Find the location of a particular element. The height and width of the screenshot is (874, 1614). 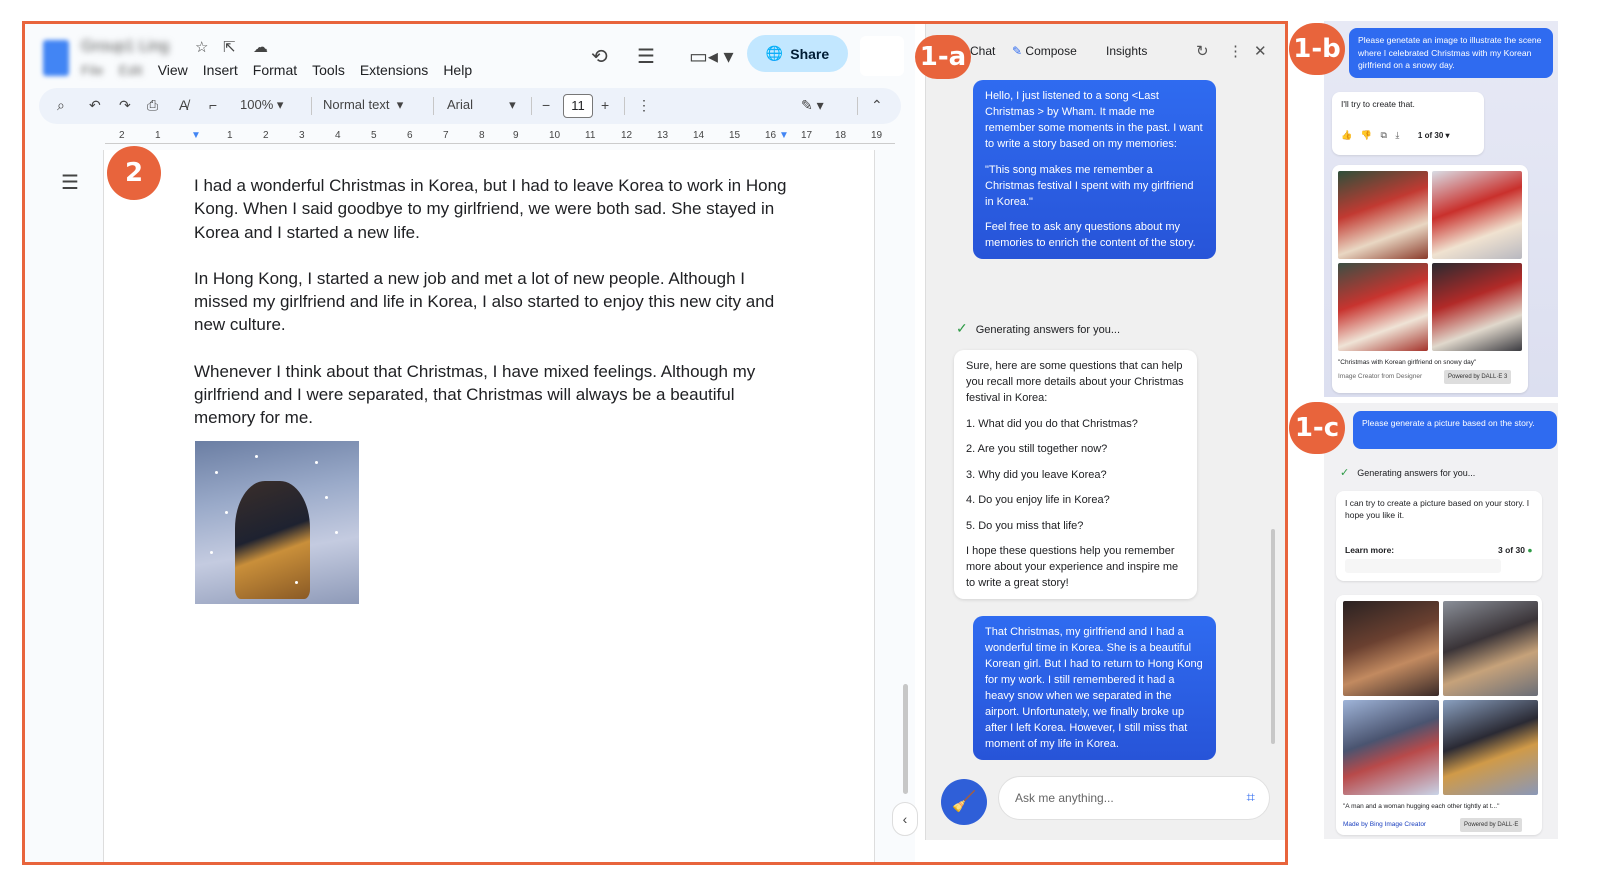

menu-edit: Edit is located at coordinates (131, 70).